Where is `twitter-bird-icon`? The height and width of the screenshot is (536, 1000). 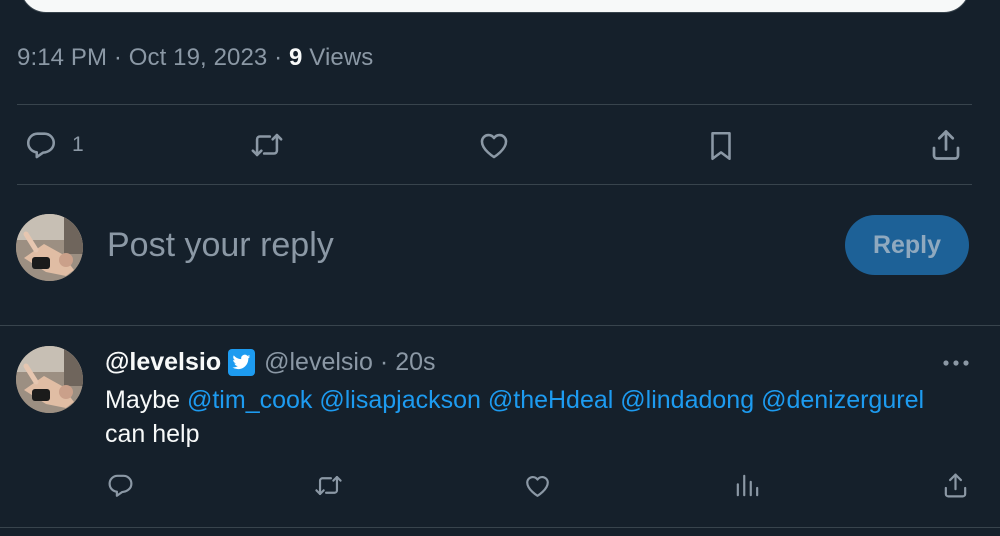 twitter-bird-icon is located at coordinates (242, 362).